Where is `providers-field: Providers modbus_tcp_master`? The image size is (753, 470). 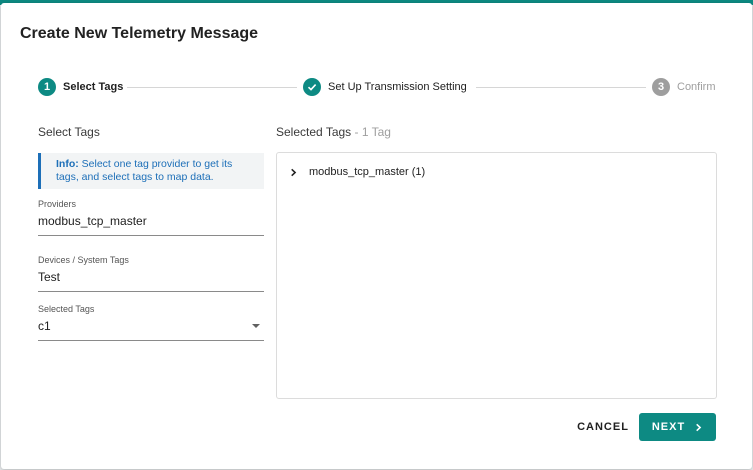
providers-field: Providers modbus_tcp_master is located at coordinates (151, 217).